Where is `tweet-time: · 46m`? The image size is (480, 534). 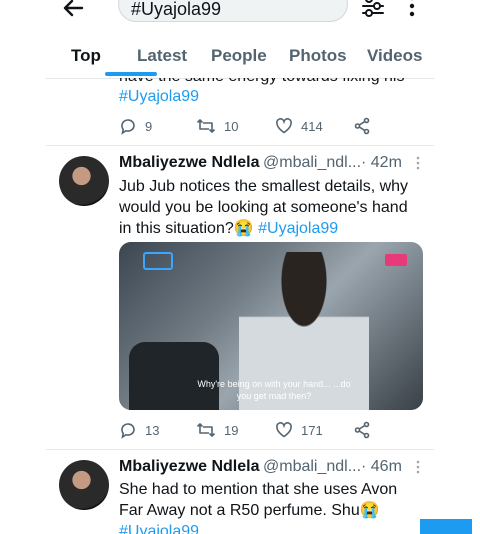 tweet-time: · 46m is located at coordinates (381, 467).